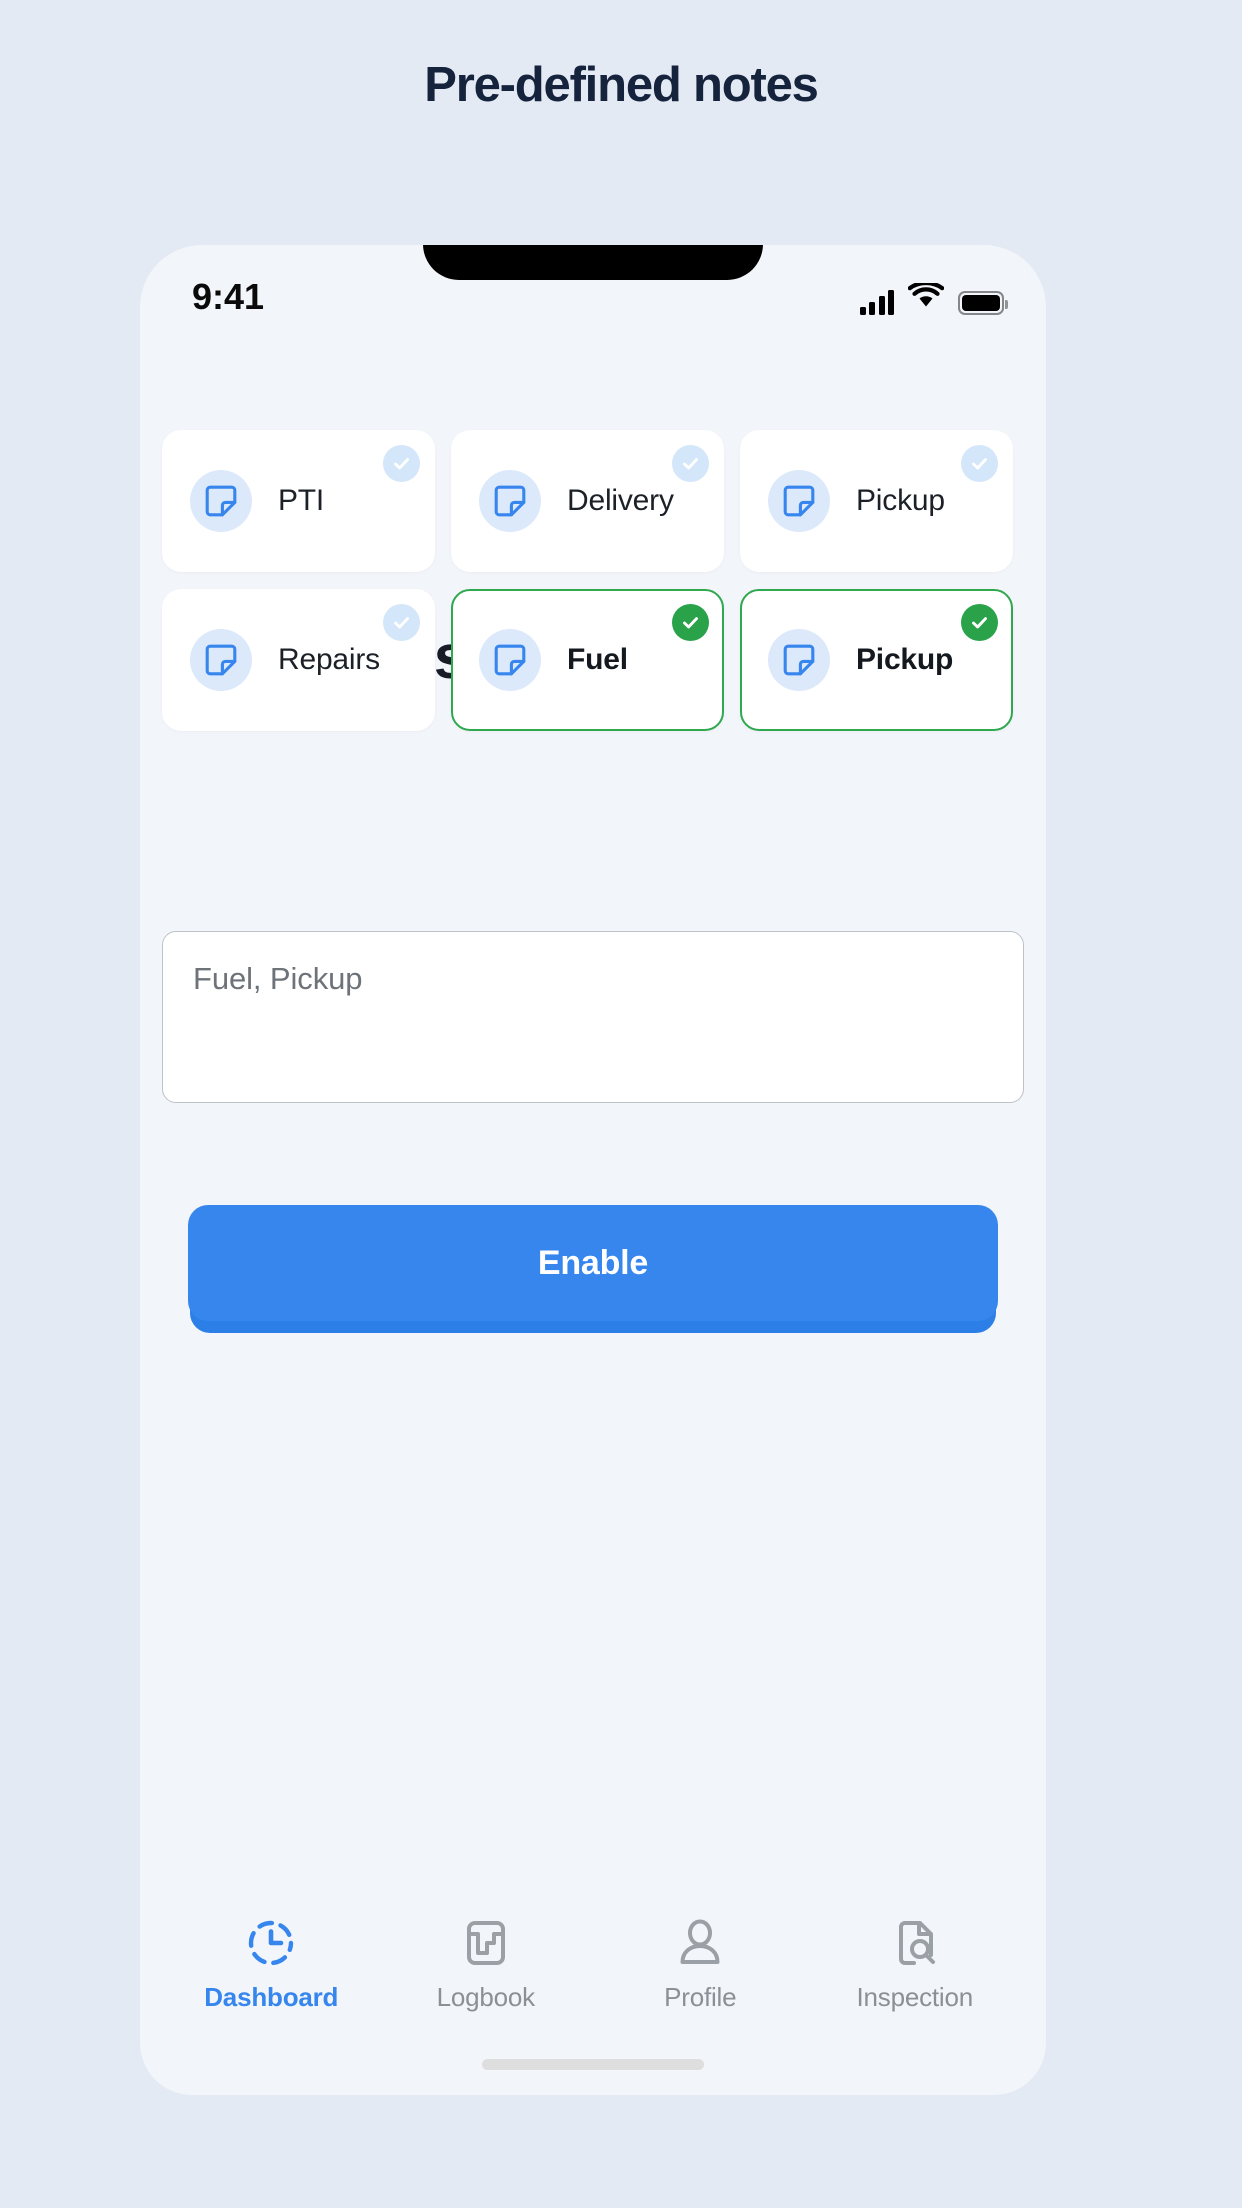 The image size is (1242, 2208). What do you see at coordinates (278, 978) in the screenshot?
I see `notes-textarea-value: Fuel, Pickup` at bounding box center [278, 978].